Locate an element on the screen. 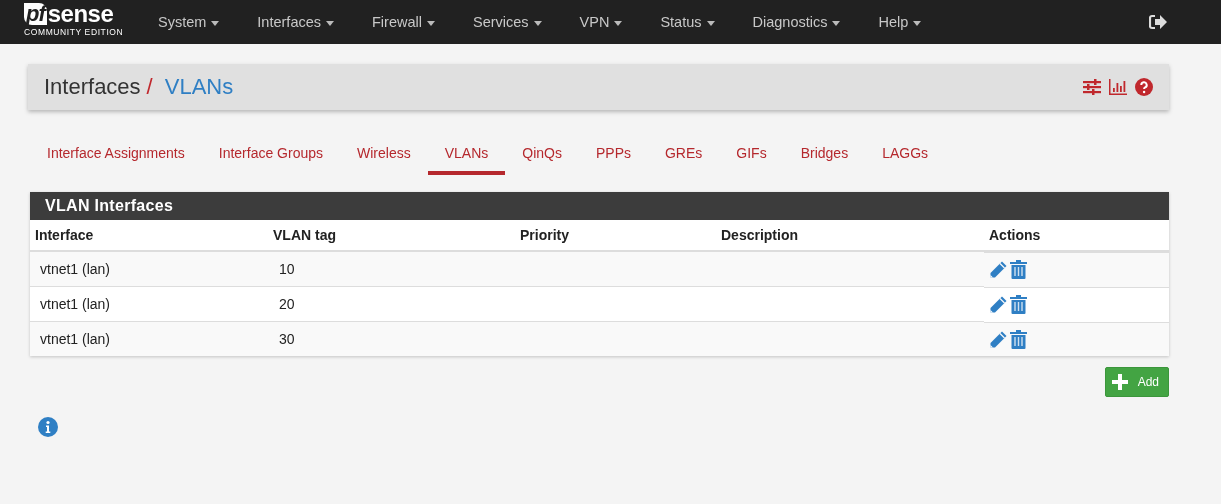 The width and height of the screenshot is (1221, 504). add-button: Add is located at coordinates (1136, 382).